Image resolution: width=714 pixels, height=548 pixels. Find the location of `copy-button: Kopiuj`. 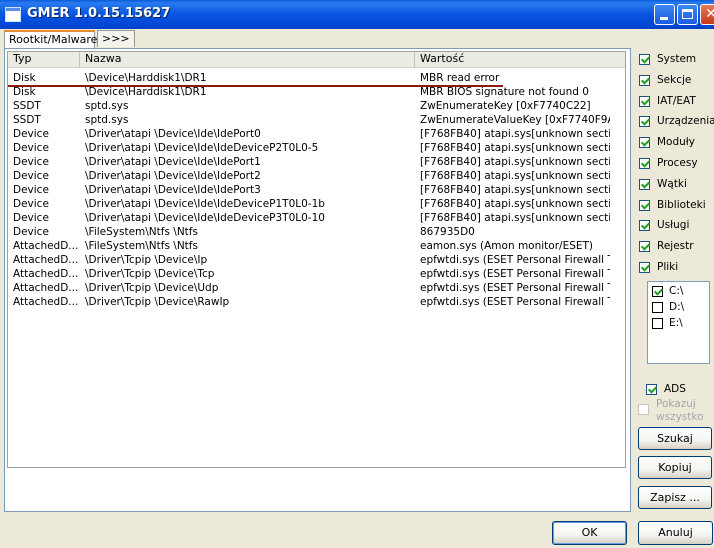

copy-button: Kopiuj is located at coordinates (675, 467).